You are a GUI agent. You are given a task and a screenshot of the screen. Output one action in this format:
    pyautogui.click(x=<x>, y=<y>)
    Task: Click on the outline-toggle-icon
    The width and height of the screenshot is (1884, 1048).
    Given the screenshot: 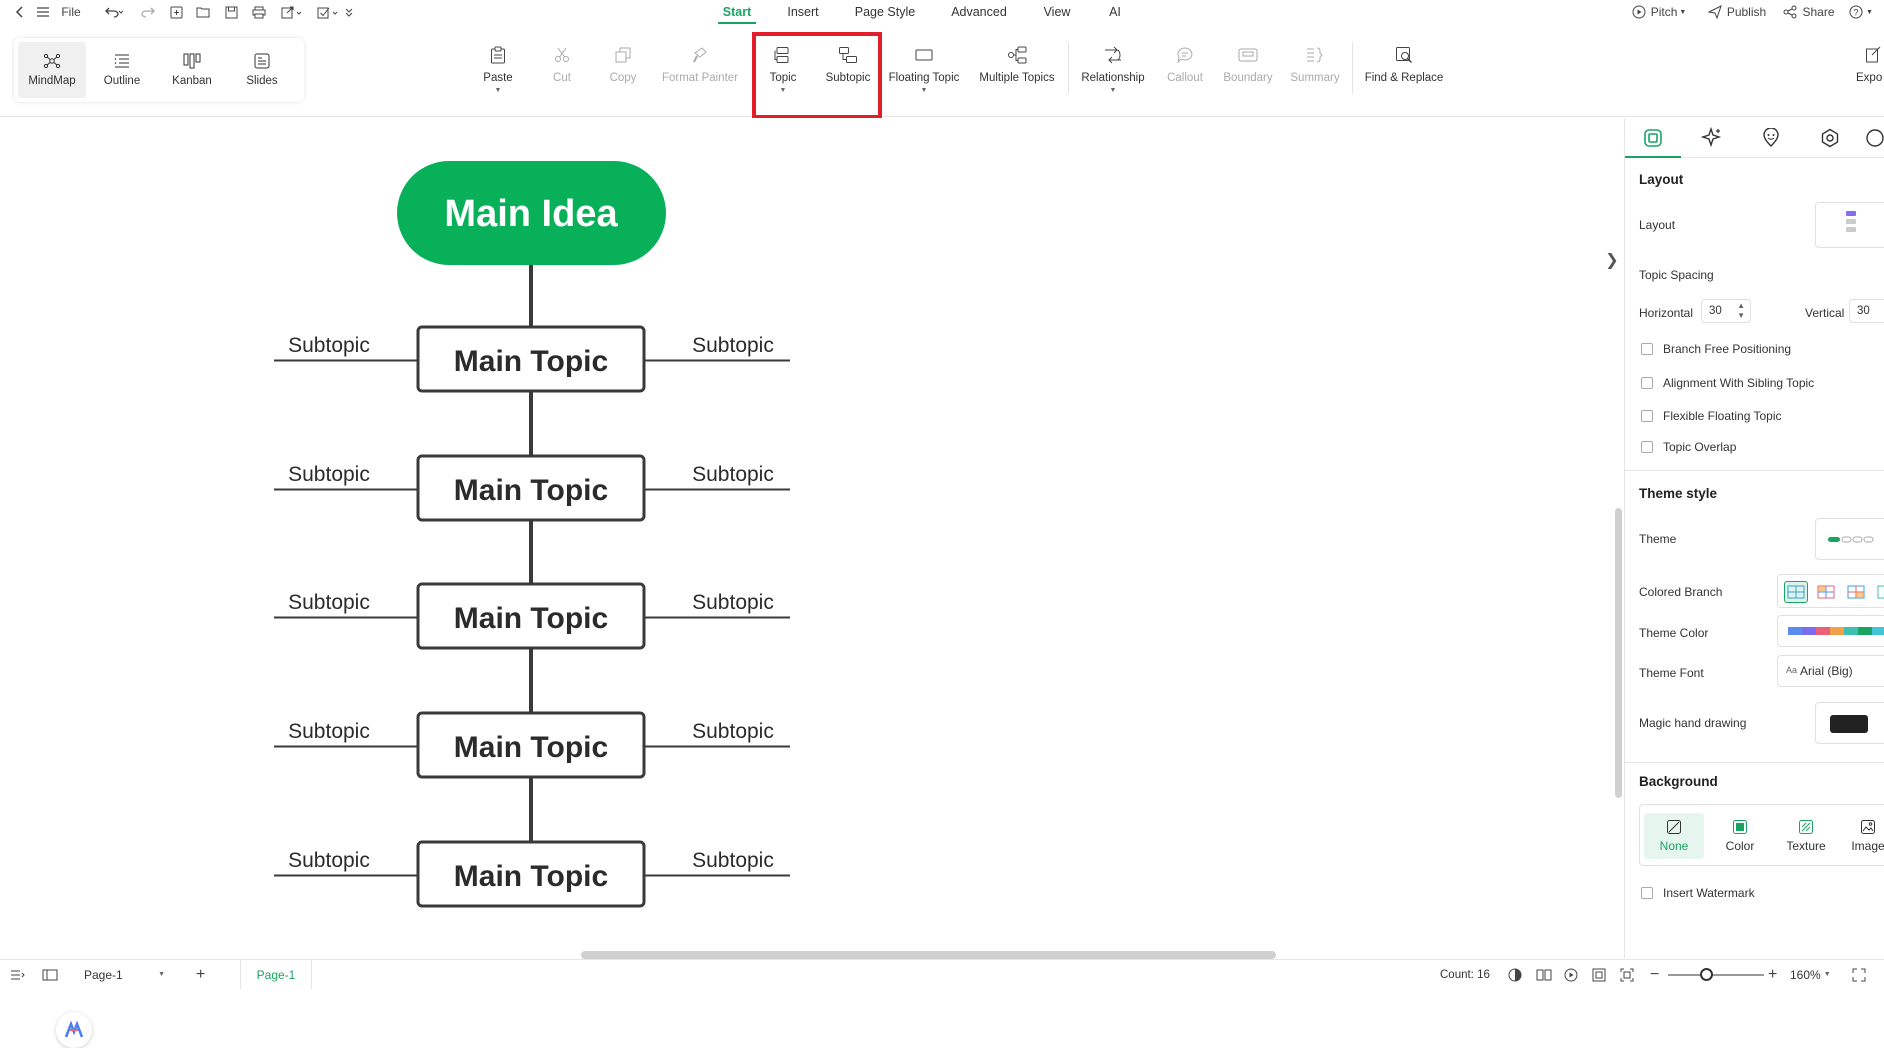 What is the action you would take?
    pyautogui.click(x=18, y=974)
    